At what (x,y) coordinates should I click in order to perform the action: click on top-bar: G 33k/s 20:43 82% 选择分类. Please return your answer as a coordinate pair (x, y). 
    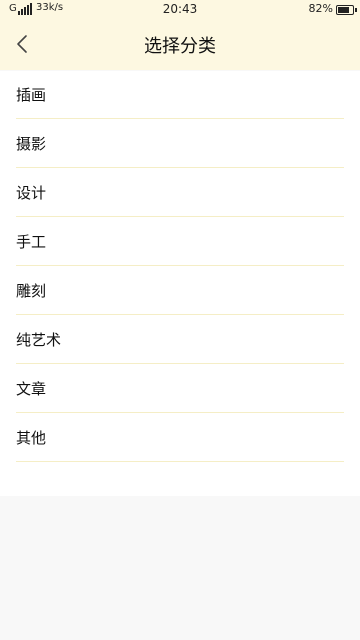
    Looking at the image, I should click on (180, 35).